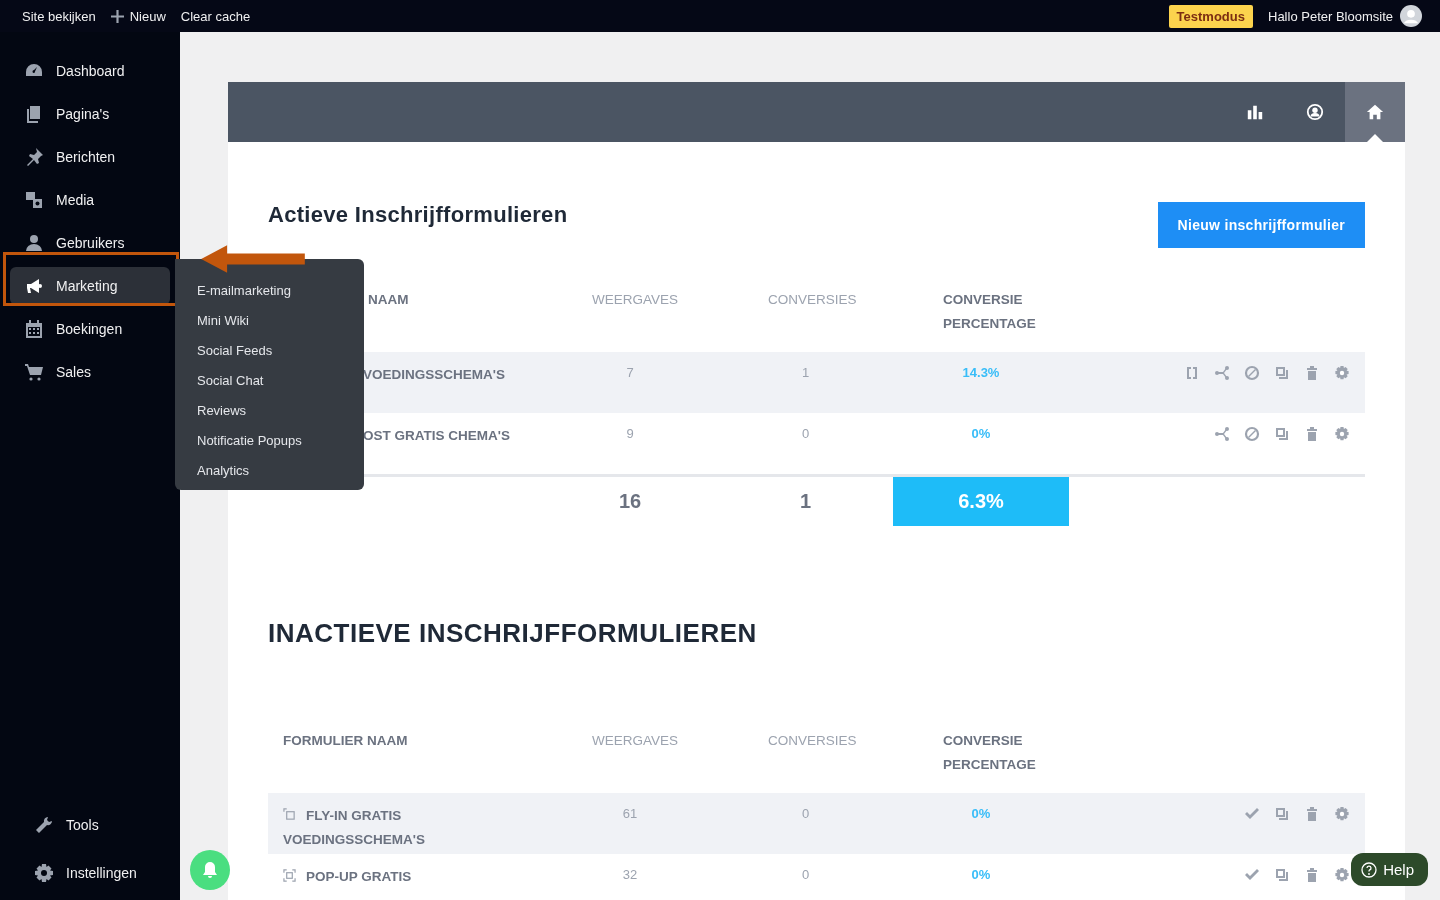 This screenshot has width=1440, height=900. I want to click on wrench-icon, so click(44, 825).